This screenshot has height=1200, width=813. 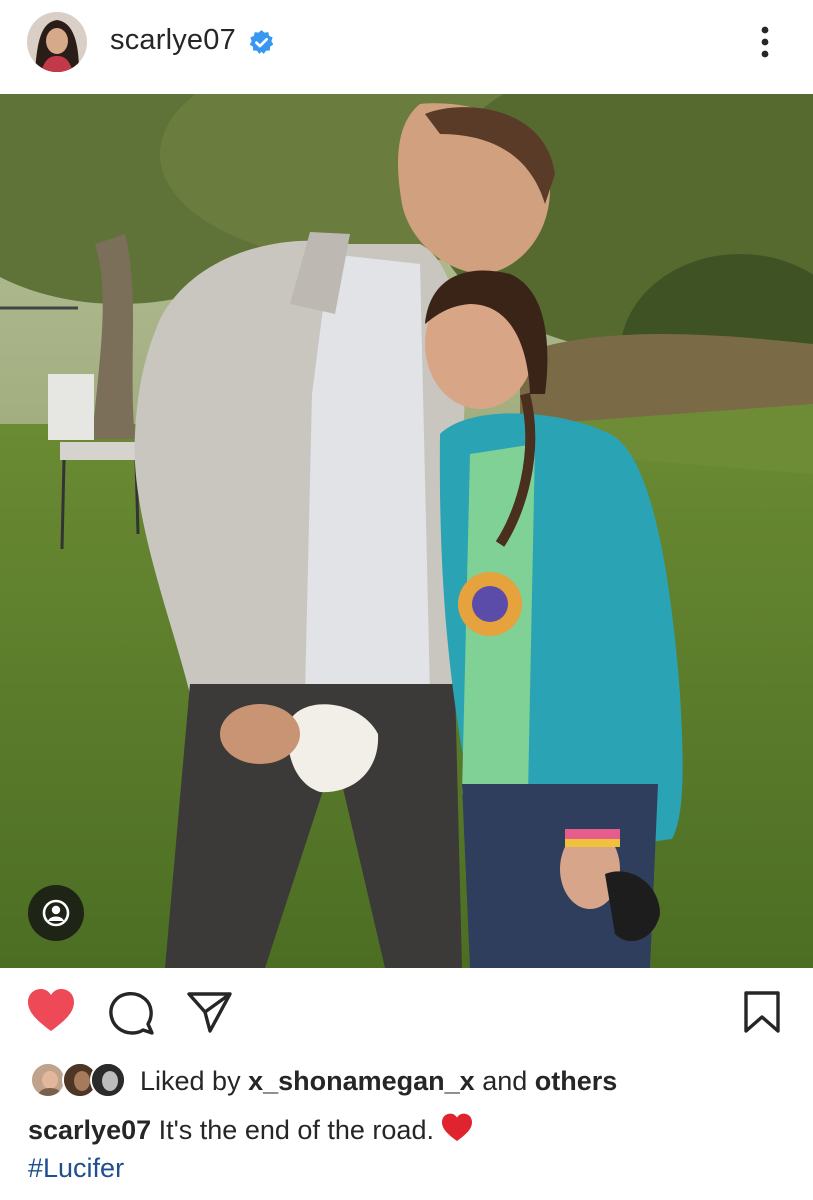 What do you see at coordinates (132, 1015) in the screenshot?
I see `comment-icon` at bounding box center [132, 1015].